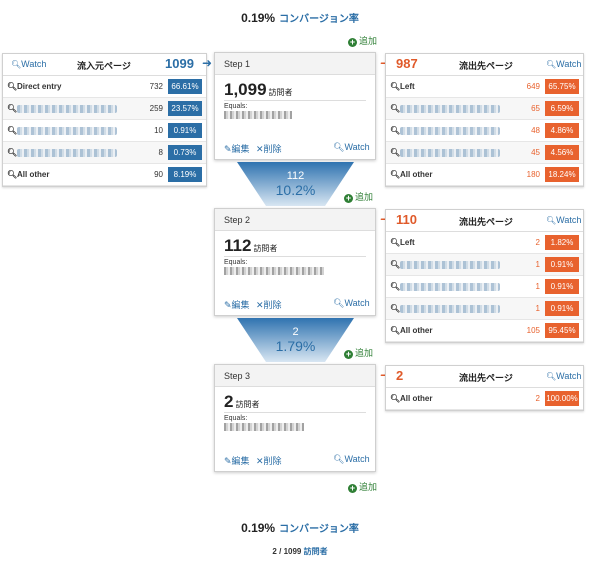 The height and width of the screenshot is (566, 600). What do you see at coordinates (400, 375) in the screenshot?
I see `outbound-3-count: 2` at bounding box center [400, 375].